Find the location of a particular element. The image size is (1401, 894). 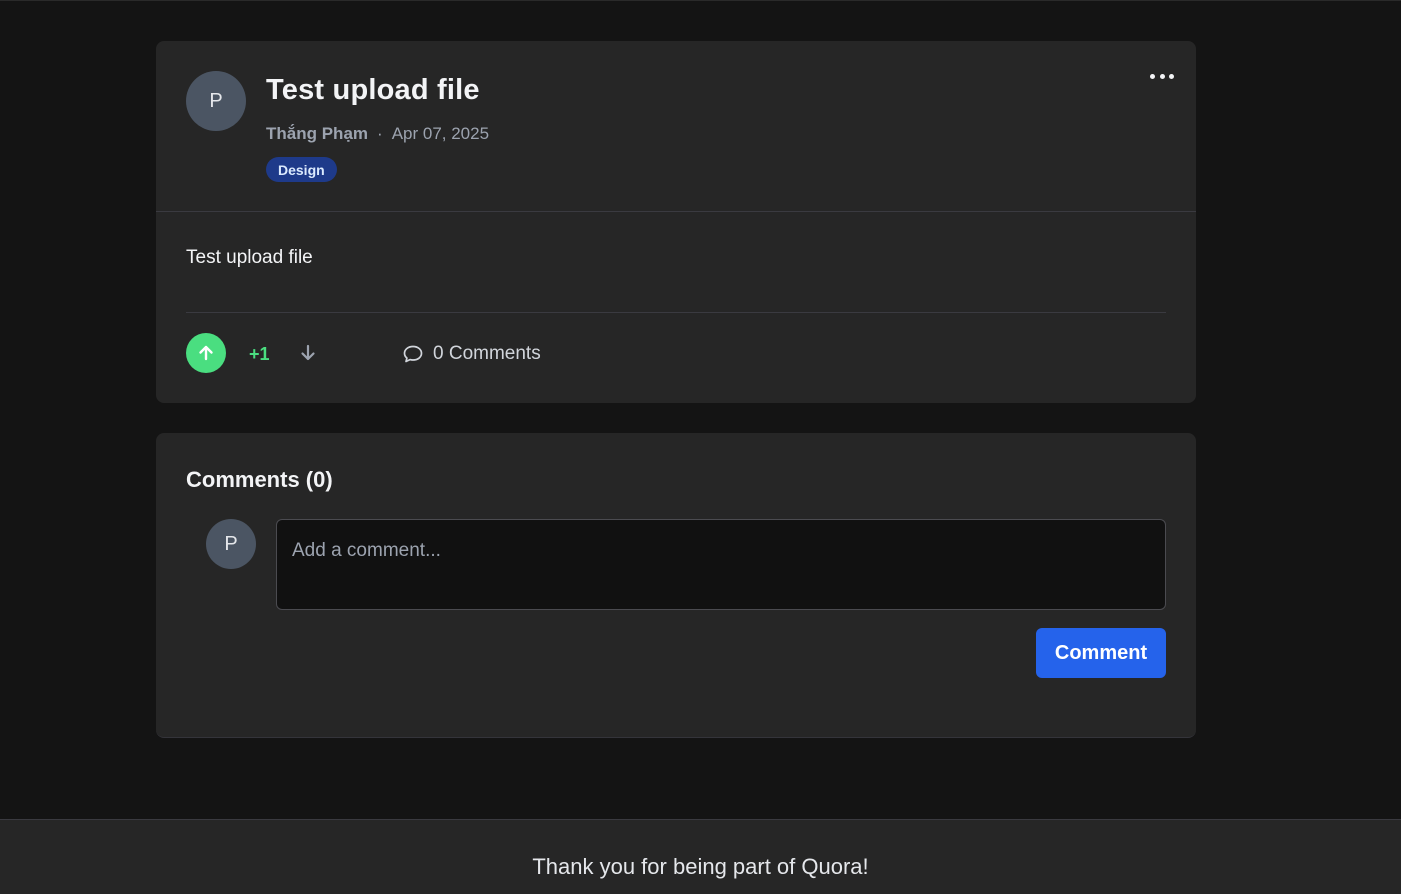

post-body: Test upload file is located at coordinates (249, 257).